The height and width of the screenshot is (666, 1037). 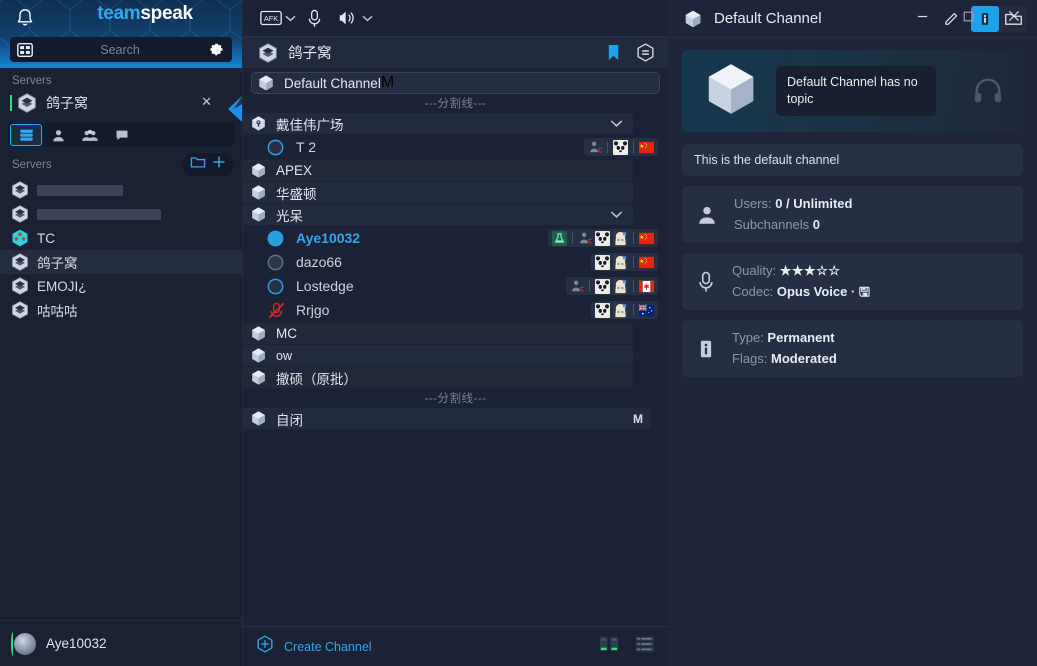 What do you see at coordinates (438, 170) in the screenshot?
I see `channel-row: APEX` at bounding box center [438, 170].